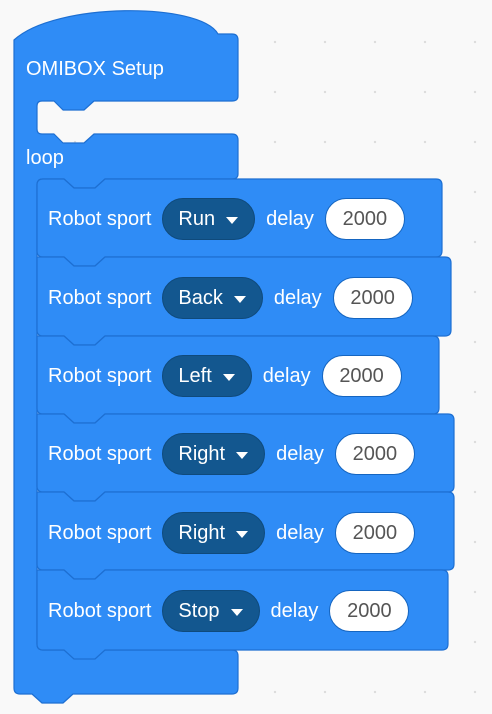  What do you see at coordinates (372, 298) in the screenshot?
I see `delay-input-2: 2000` at bounding box center [372, 298].